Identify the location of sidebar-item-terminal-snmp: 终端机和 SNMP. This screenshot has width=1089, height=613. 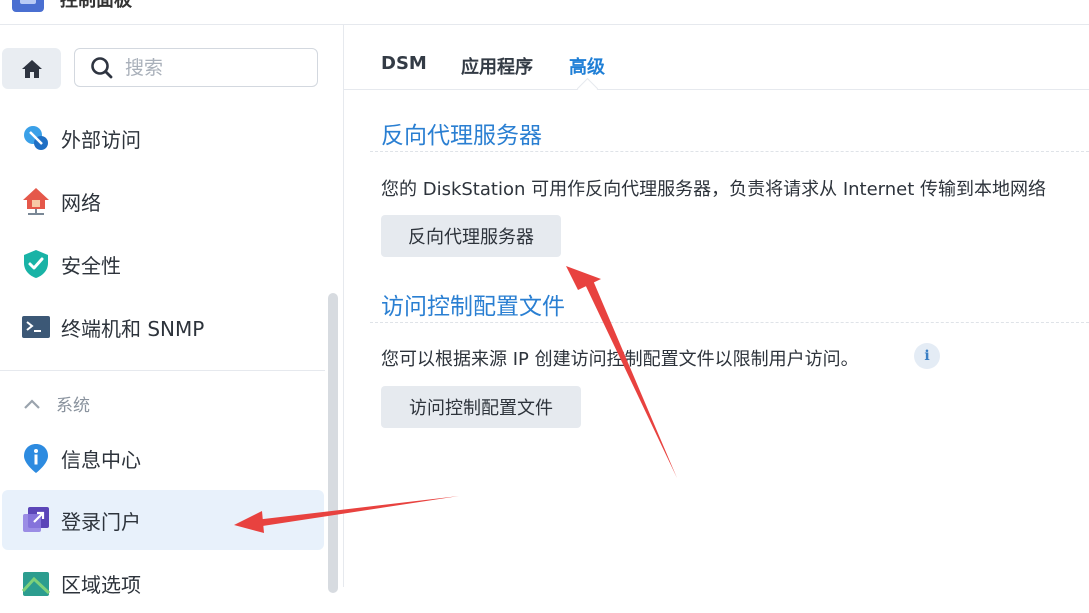
(163, 327).